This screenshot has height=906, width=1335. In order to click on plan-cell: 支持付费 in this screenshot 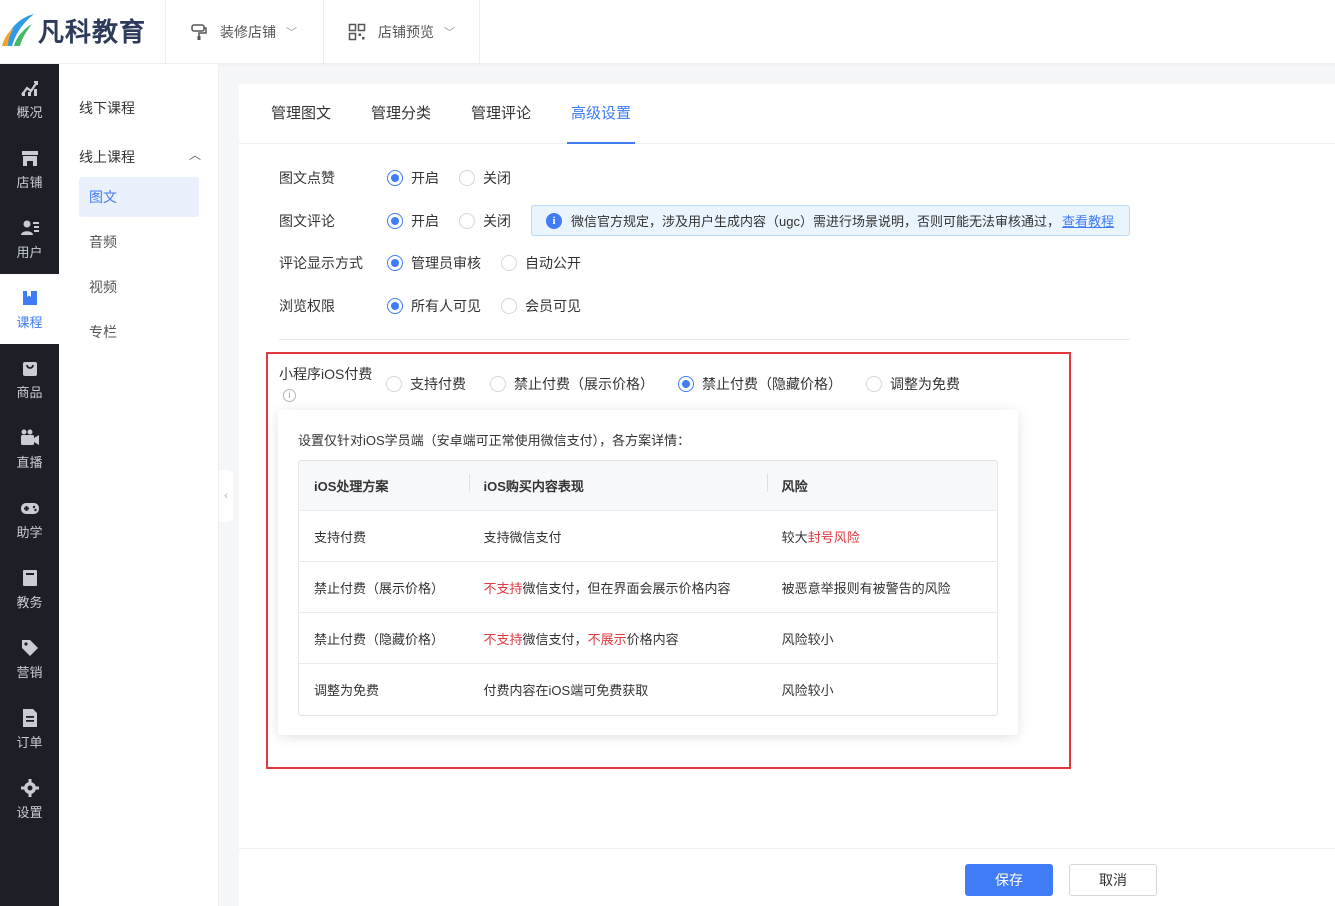, I will do `click(340, 537)`.